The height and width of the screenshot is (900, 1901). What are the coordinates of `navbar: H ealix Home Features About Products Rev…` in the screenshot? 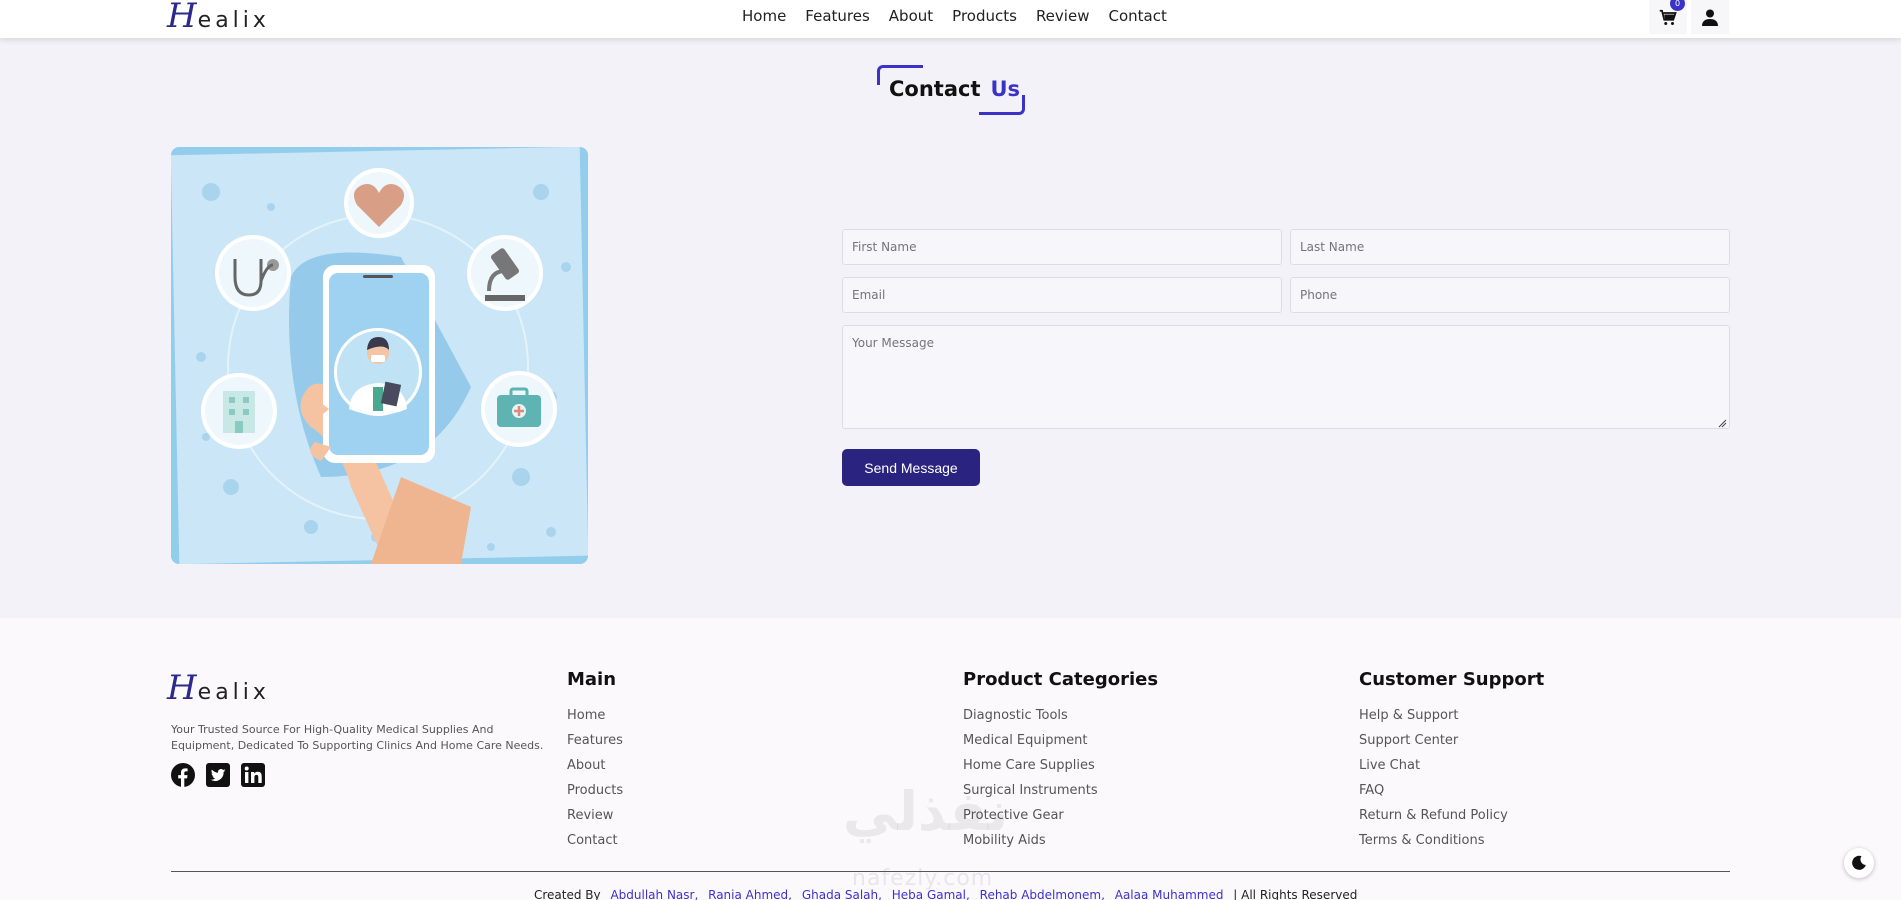 It's located at (950, 19).